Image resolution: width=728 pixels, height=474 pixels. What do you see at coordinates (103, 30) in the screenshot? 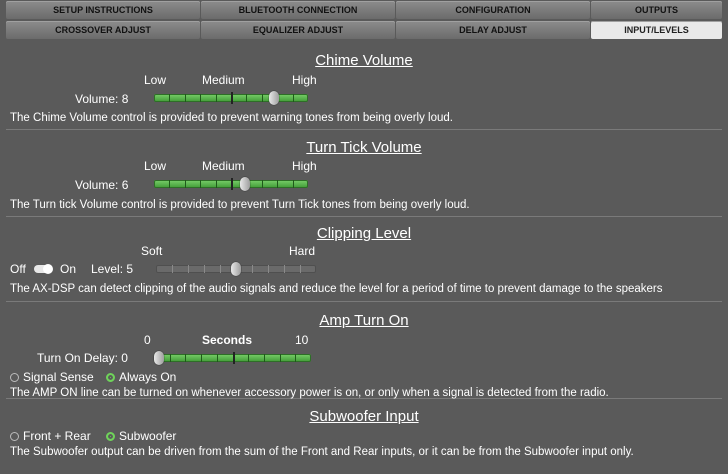
I see `tab-crossover-adjust: CROSSOVER ADJUST` at bounding box center [103, 30].